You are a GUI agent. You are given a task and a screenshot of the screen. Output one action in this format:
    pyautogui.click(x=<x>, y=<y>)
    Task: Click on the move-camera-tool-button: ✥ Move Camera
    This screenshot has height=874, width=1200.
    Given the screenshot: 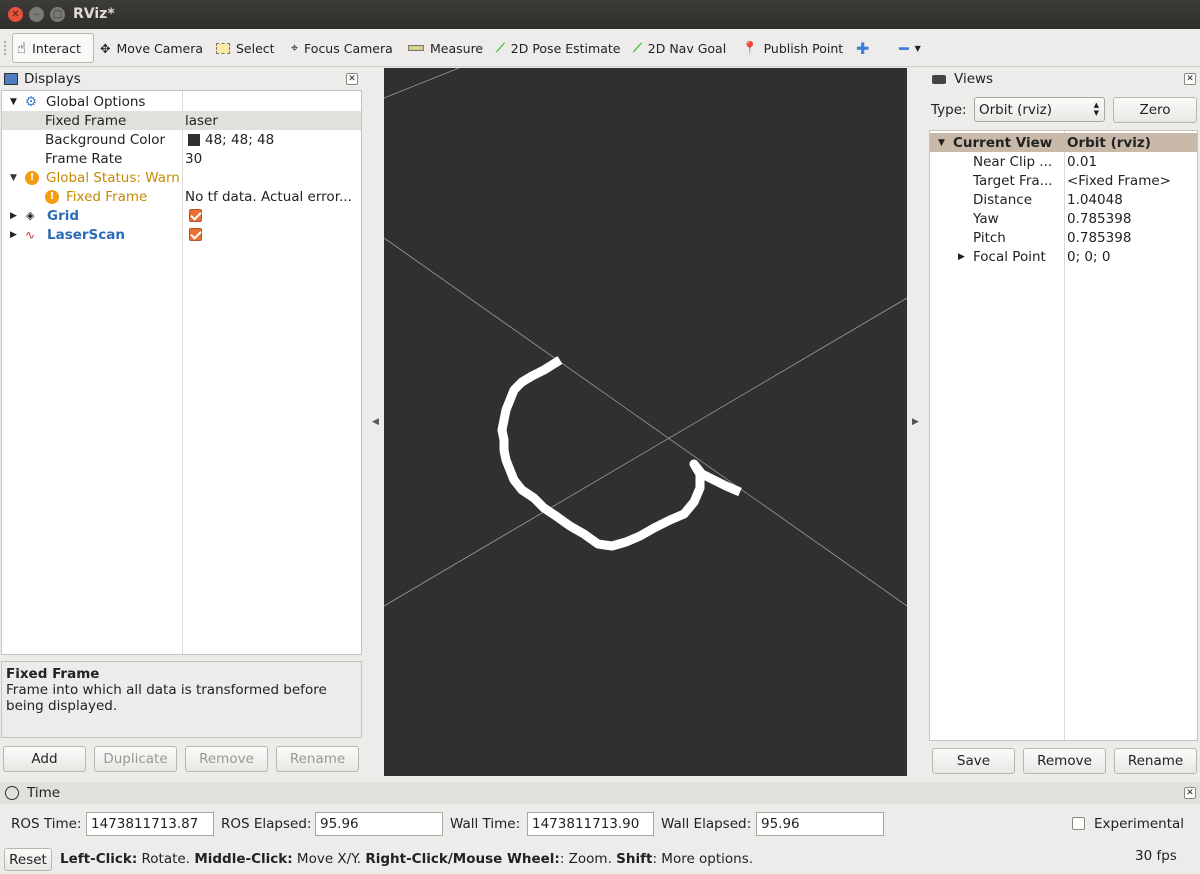 What is the action you would take?
    pyautogui.click(x=151, y=48)
    